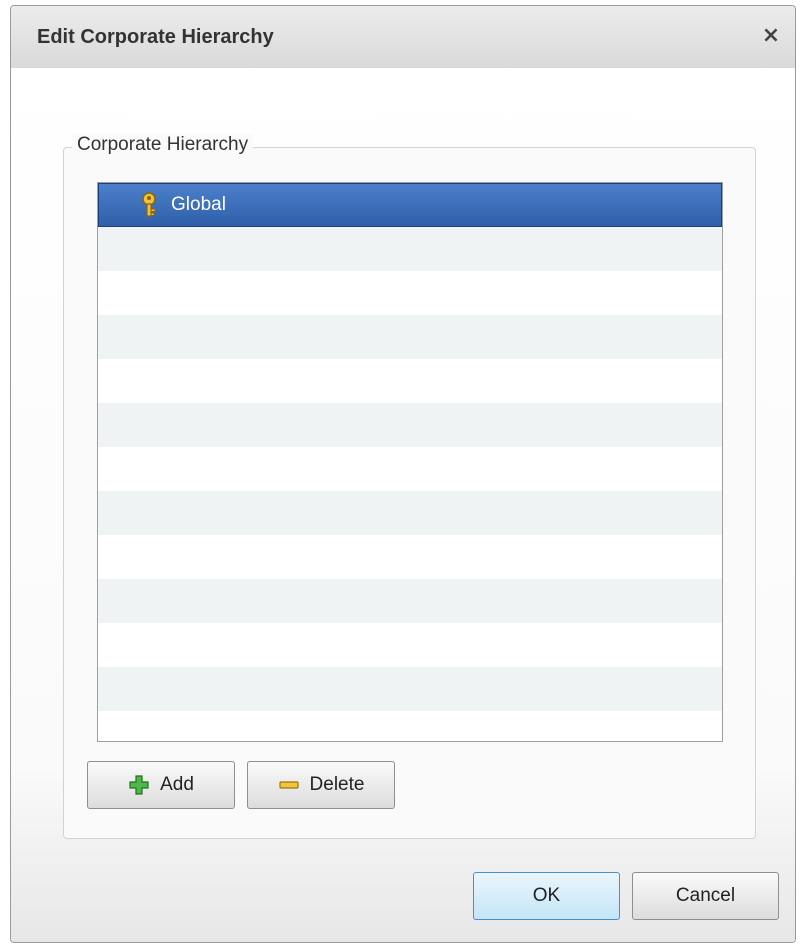 Image resolution: width=801 pixels, height=947 pixels. I want to click on delete-button-label: Delete, so click(337, 784).